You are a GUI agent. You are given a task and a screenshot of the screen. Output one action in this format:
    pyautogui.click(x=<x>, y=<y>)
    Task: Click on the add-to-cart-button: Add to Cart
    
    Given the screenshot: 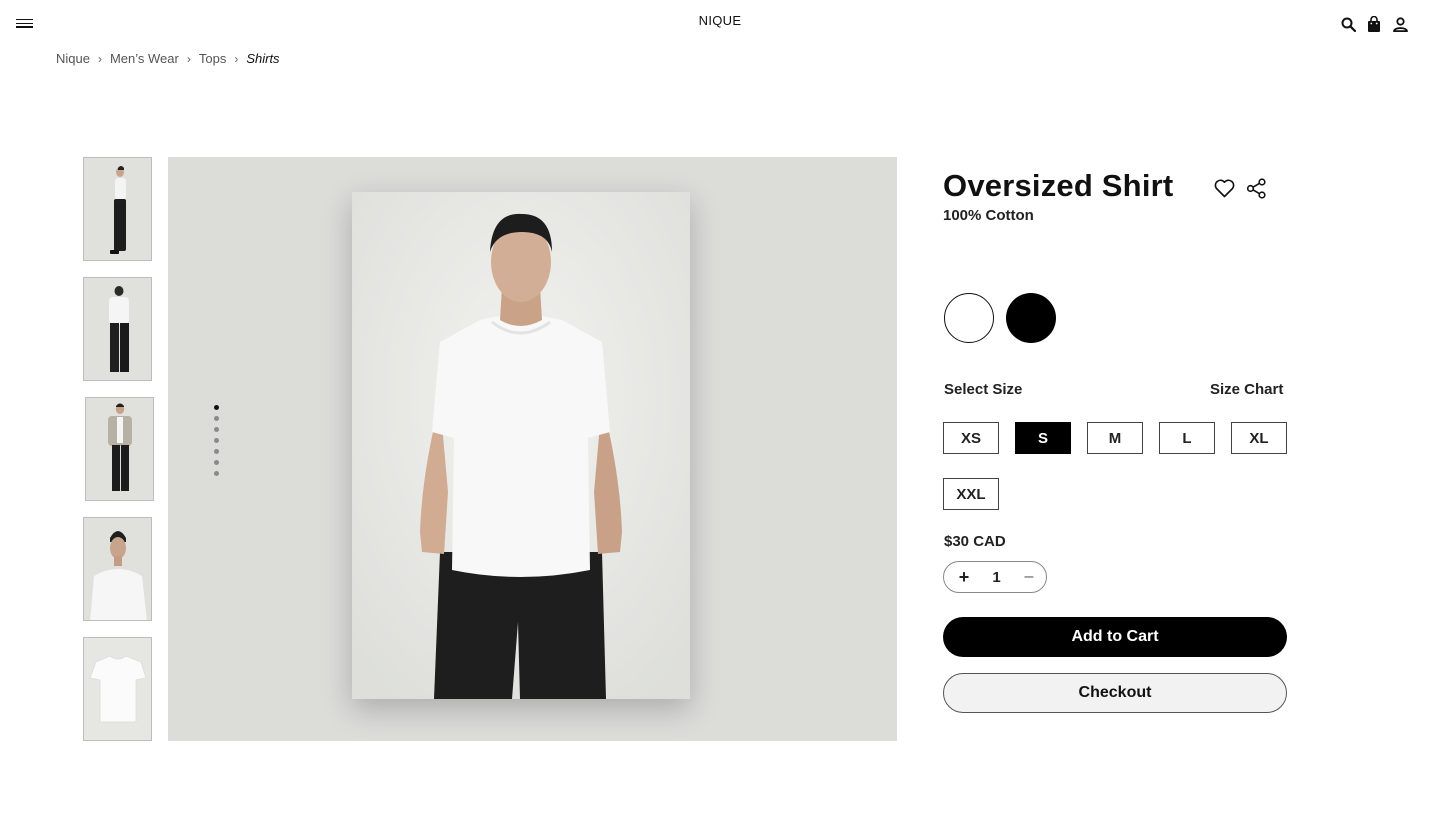 What is the action you would take?
    pyautogui.click(x=1115, y=637)
    